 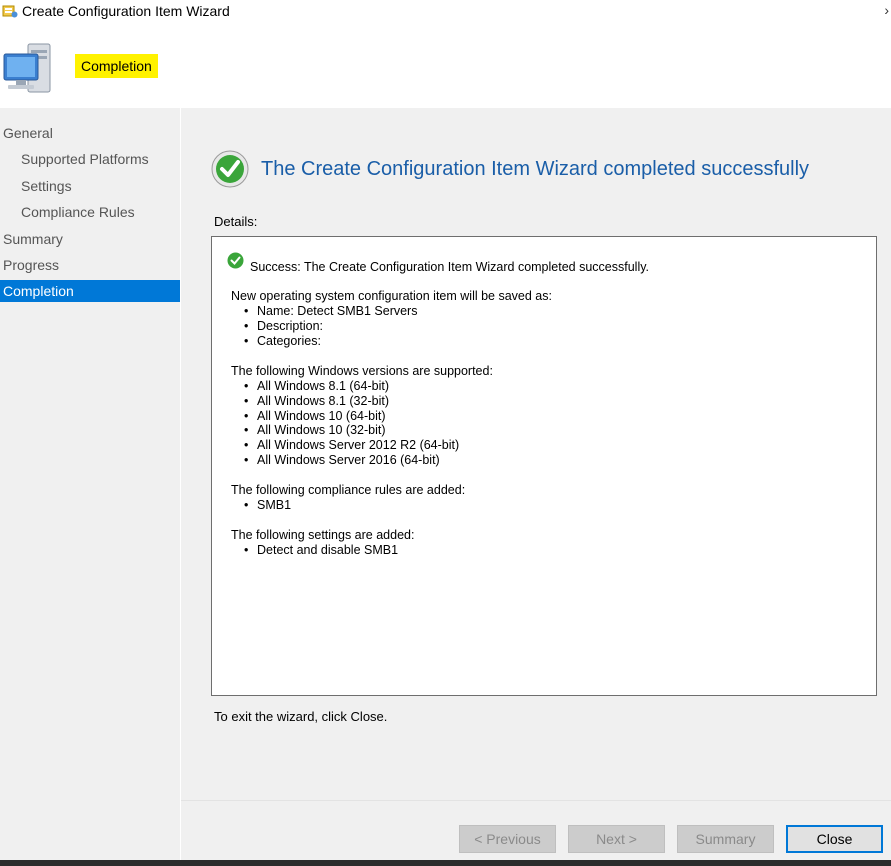 What do you see at coordinates (290, 326) in the screenshot?
I see `saved-as-description: Description:` at bounding box center [290, 326].